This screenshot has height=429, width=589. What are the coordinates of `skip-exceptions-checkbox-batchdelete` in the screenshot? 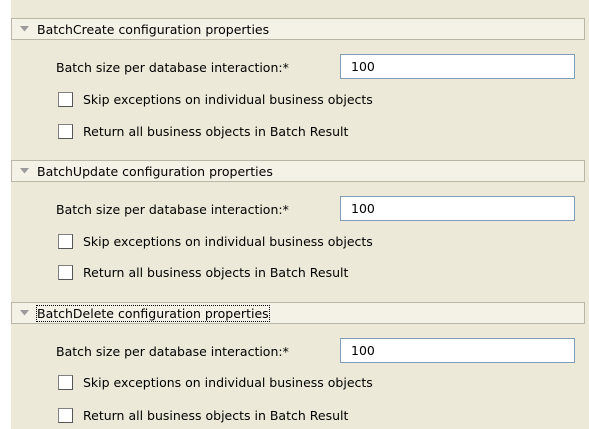 It's located at (65, 382).